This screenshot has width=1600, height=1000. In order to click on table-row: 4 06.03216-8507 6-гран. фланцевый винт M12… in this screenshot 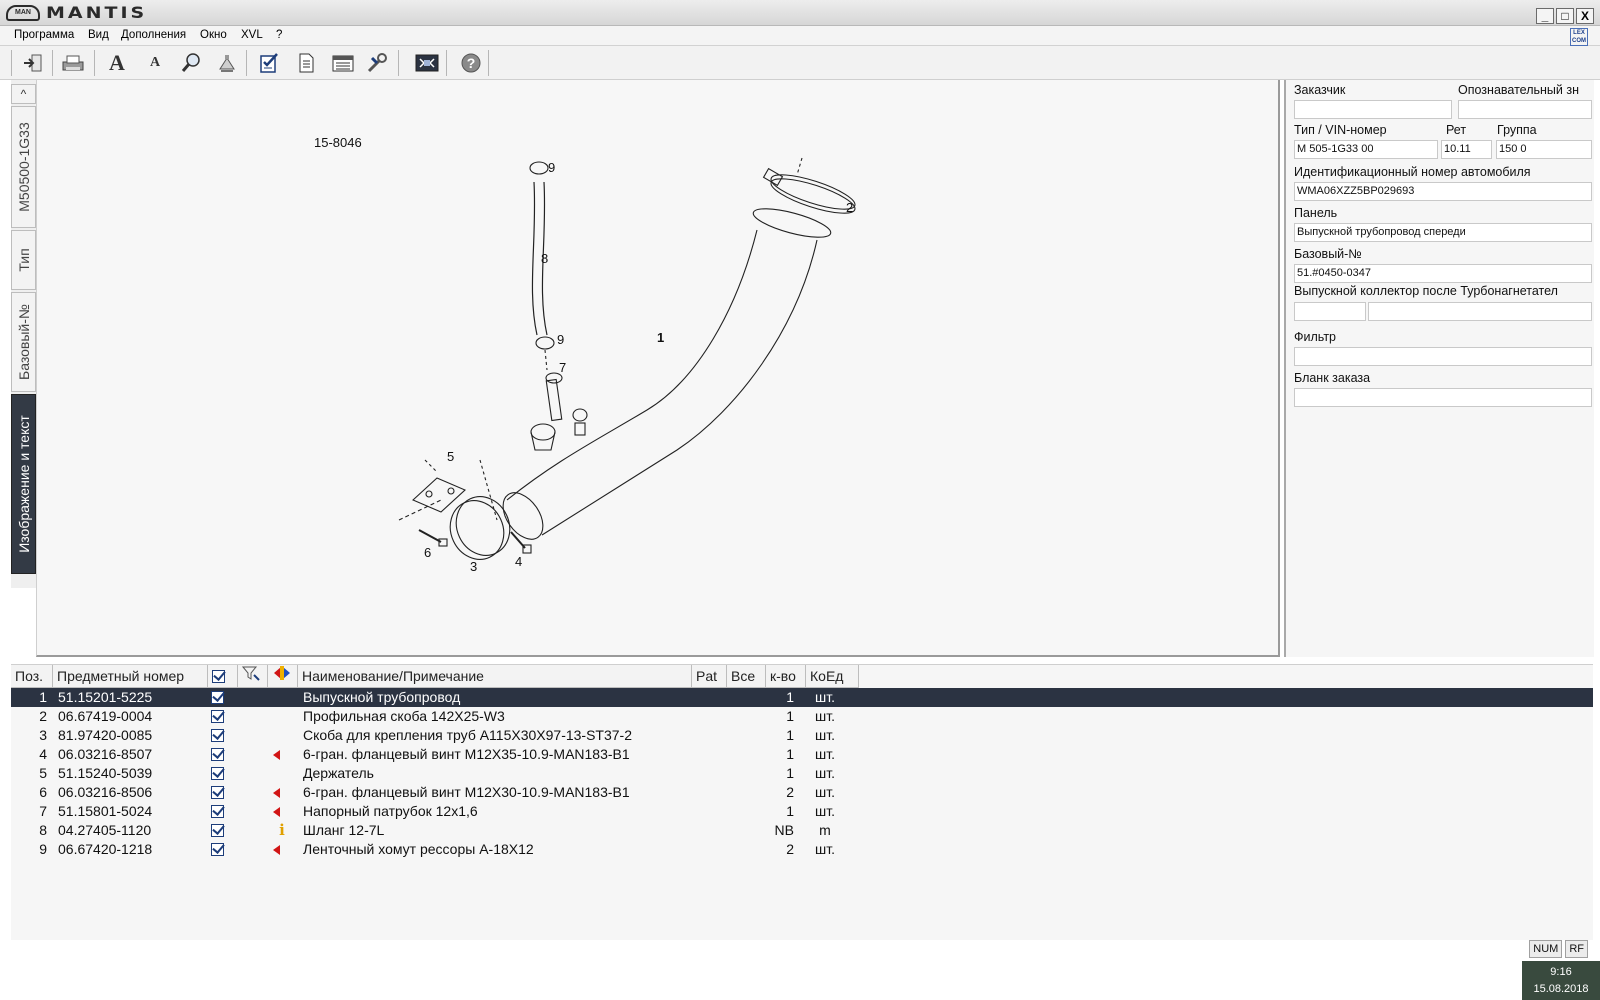, I will do `click(802, 754)`.